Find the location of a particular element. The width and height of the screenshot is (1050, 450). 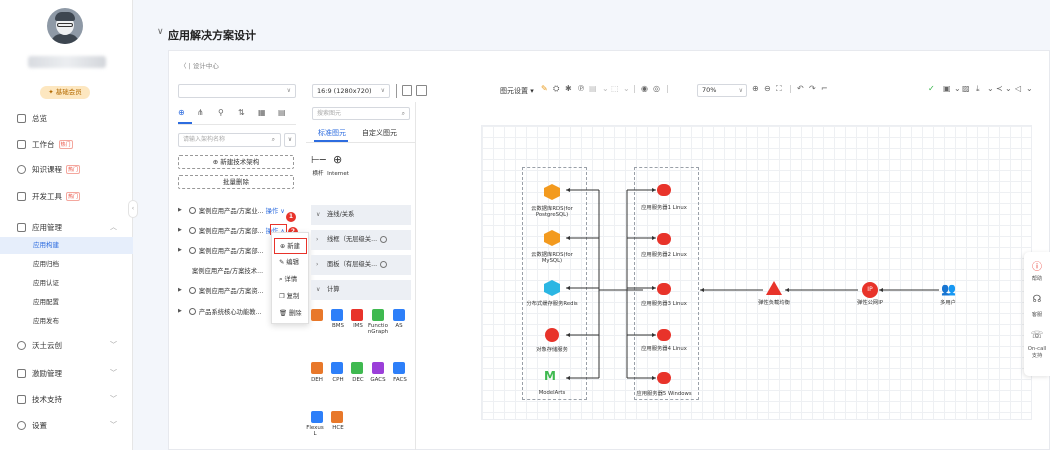

obs-icon is located at coordinates (552, 335).